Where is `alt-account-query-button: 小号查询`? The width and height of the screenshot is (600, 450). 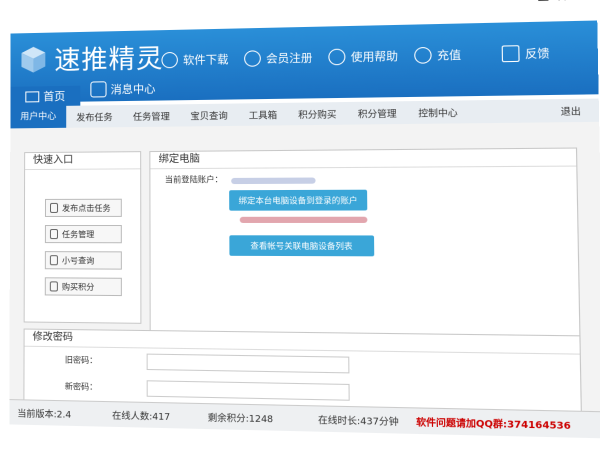
alt-account-query-button: 小号查询 is located at coordinates (83, 260).